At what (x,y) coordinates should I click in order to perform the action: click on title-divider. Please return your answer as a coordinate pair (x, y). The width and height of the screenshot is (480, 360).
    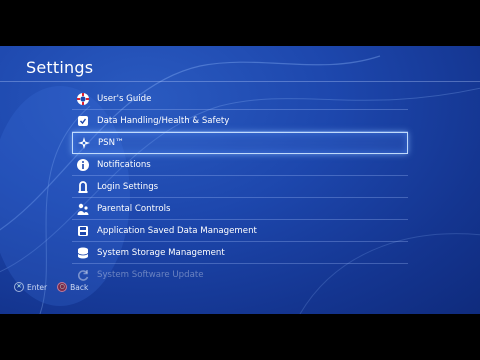
    Looking at the image, I should click on (240, 81).